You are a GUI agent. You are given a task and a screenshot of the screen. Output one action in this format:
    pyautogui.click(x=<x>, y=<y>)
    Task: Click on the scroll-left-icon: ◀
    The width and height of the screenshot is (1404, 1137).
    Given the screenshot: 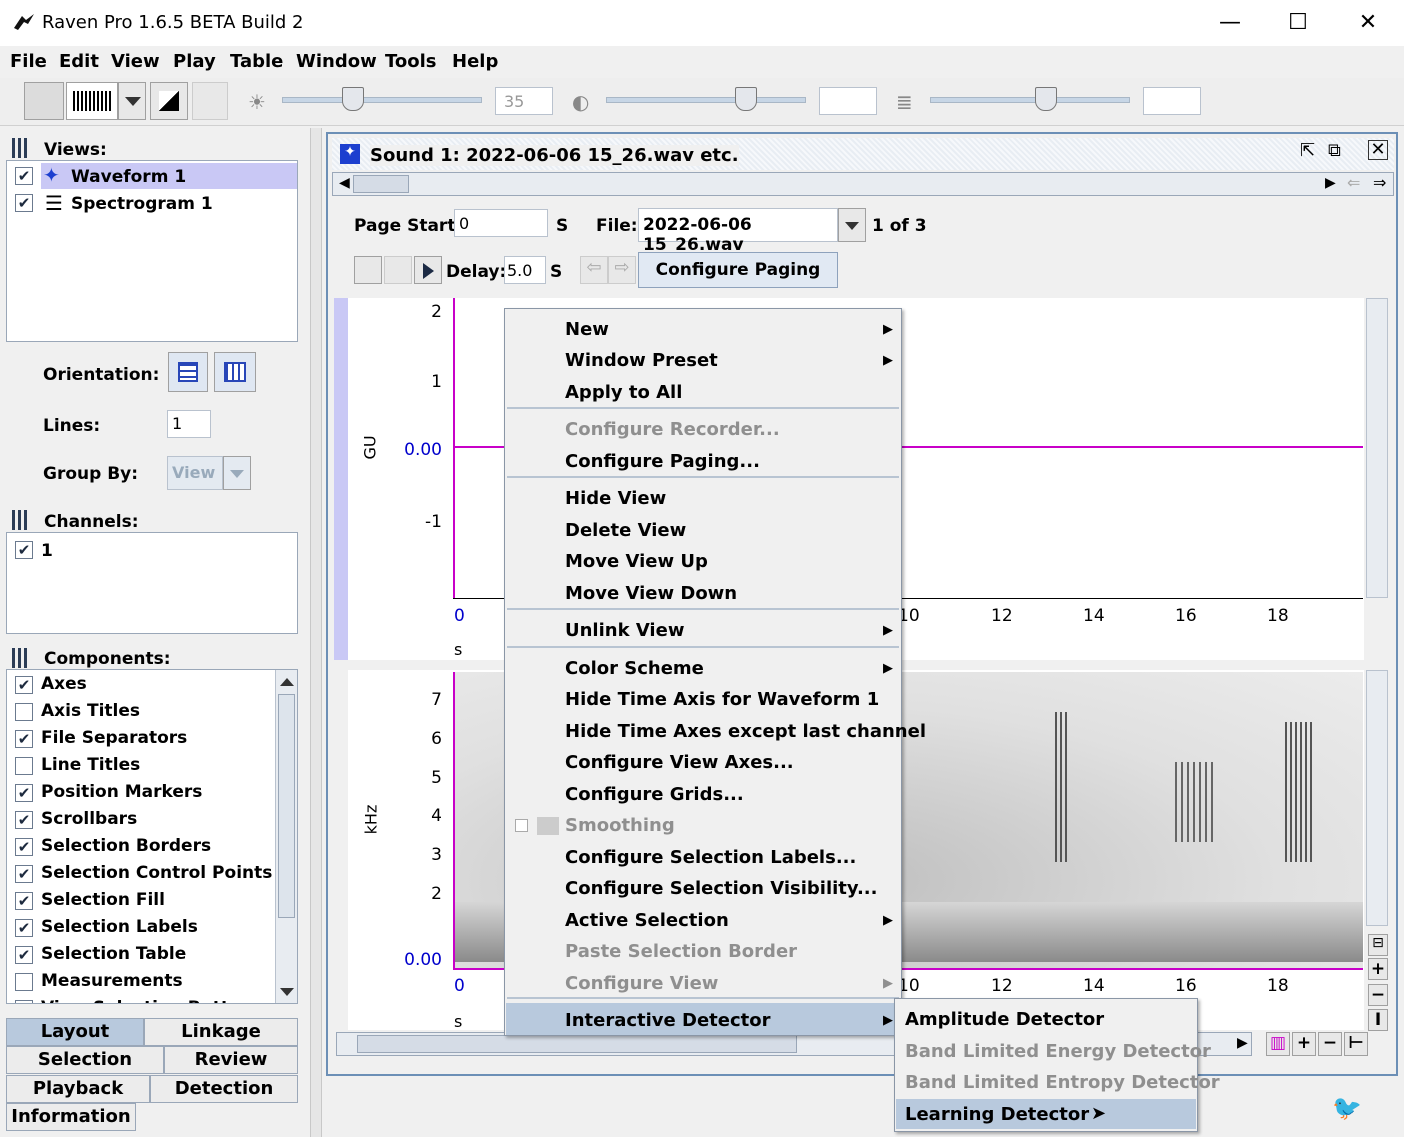 What is the action you would take?
    pyautogui.click(x=344, y=183)
    